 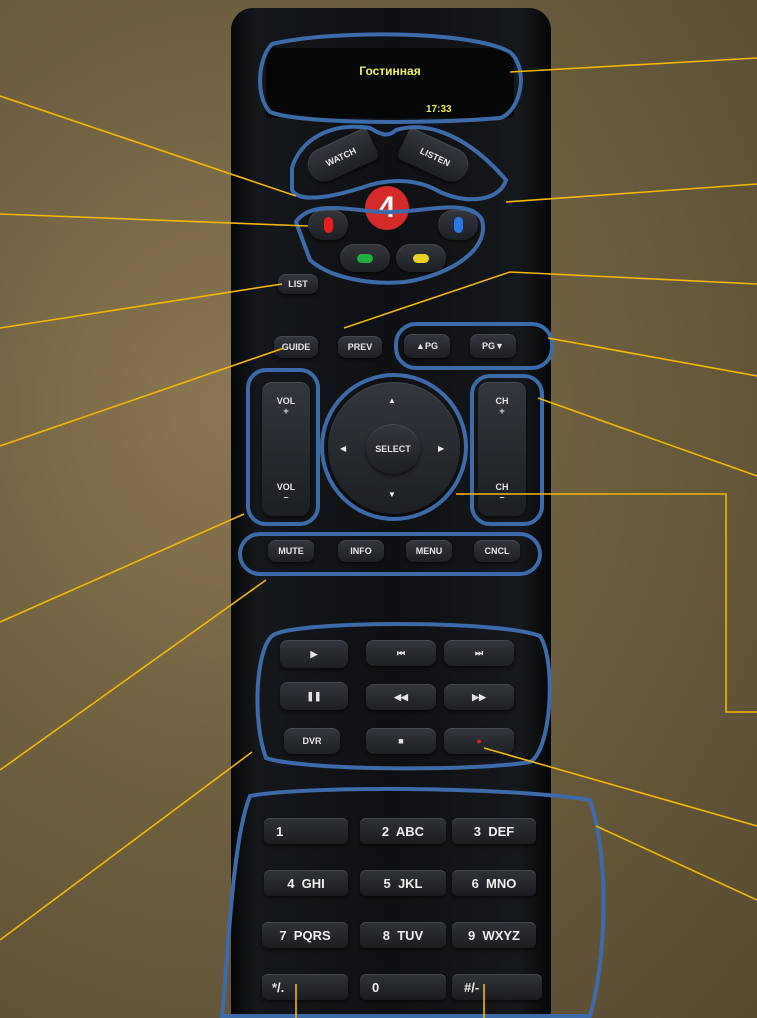 What do you see at coordinates (390, 78) in the screenshot?
I see `ring-screen` at bounding box center [390, 78].